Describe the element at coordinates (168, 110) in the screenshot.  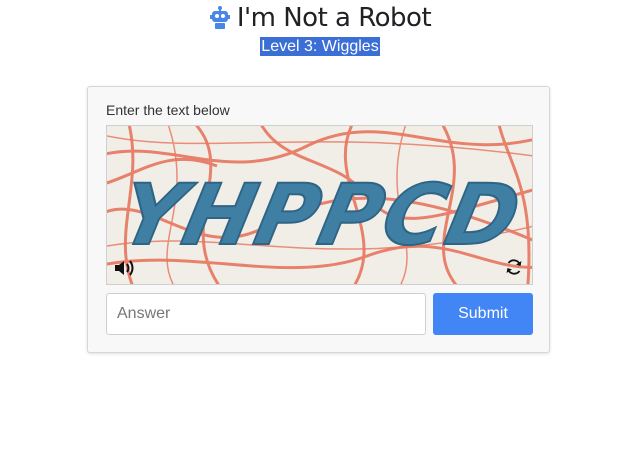
I see `captcha-instruction: Enter the text below` at that location.